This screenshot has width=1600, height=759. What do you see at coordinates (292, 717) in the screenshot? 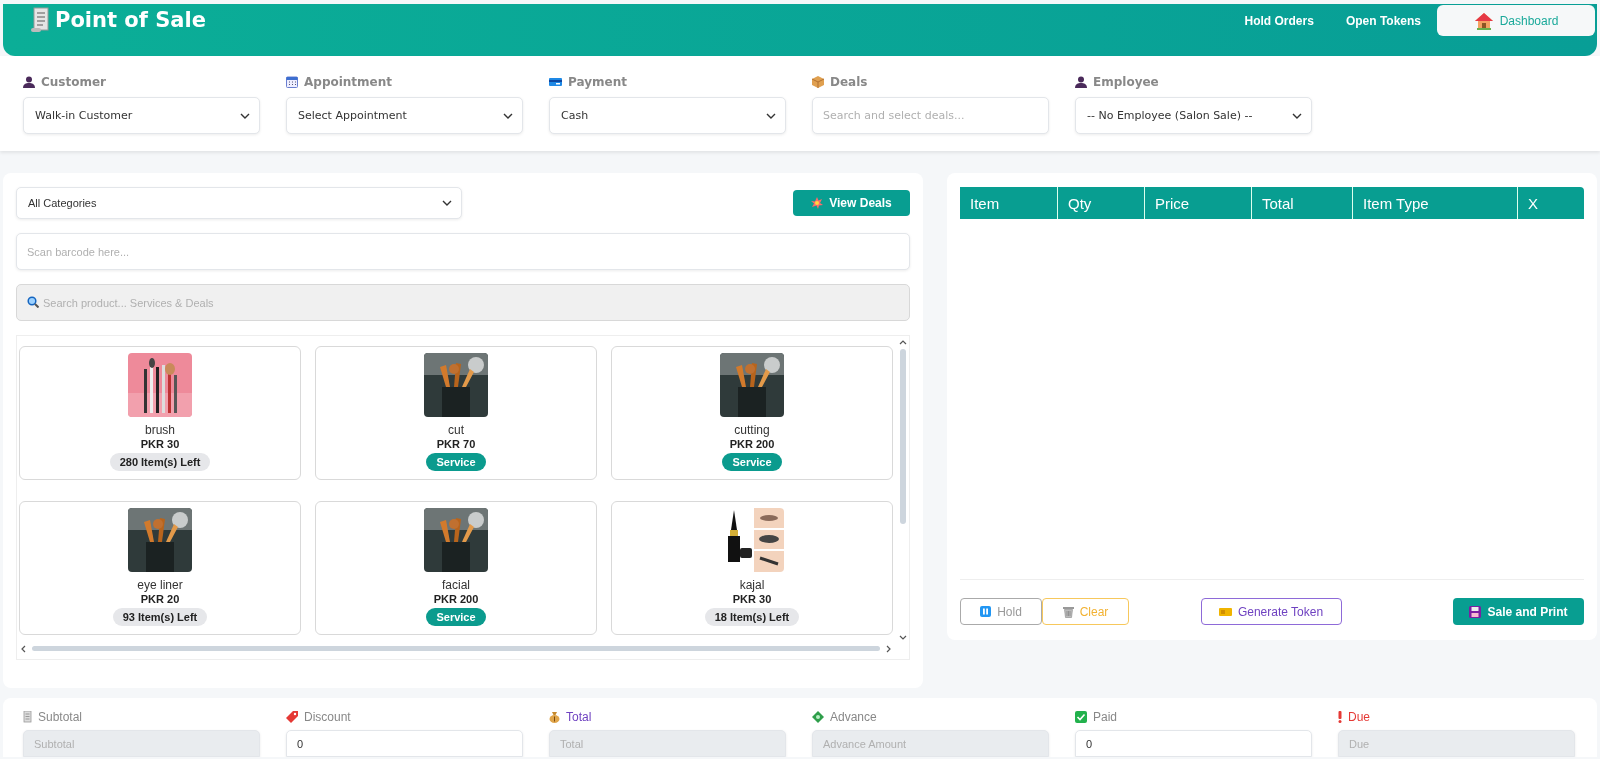
I see `tag-icon` at bounding box center [292, 717].